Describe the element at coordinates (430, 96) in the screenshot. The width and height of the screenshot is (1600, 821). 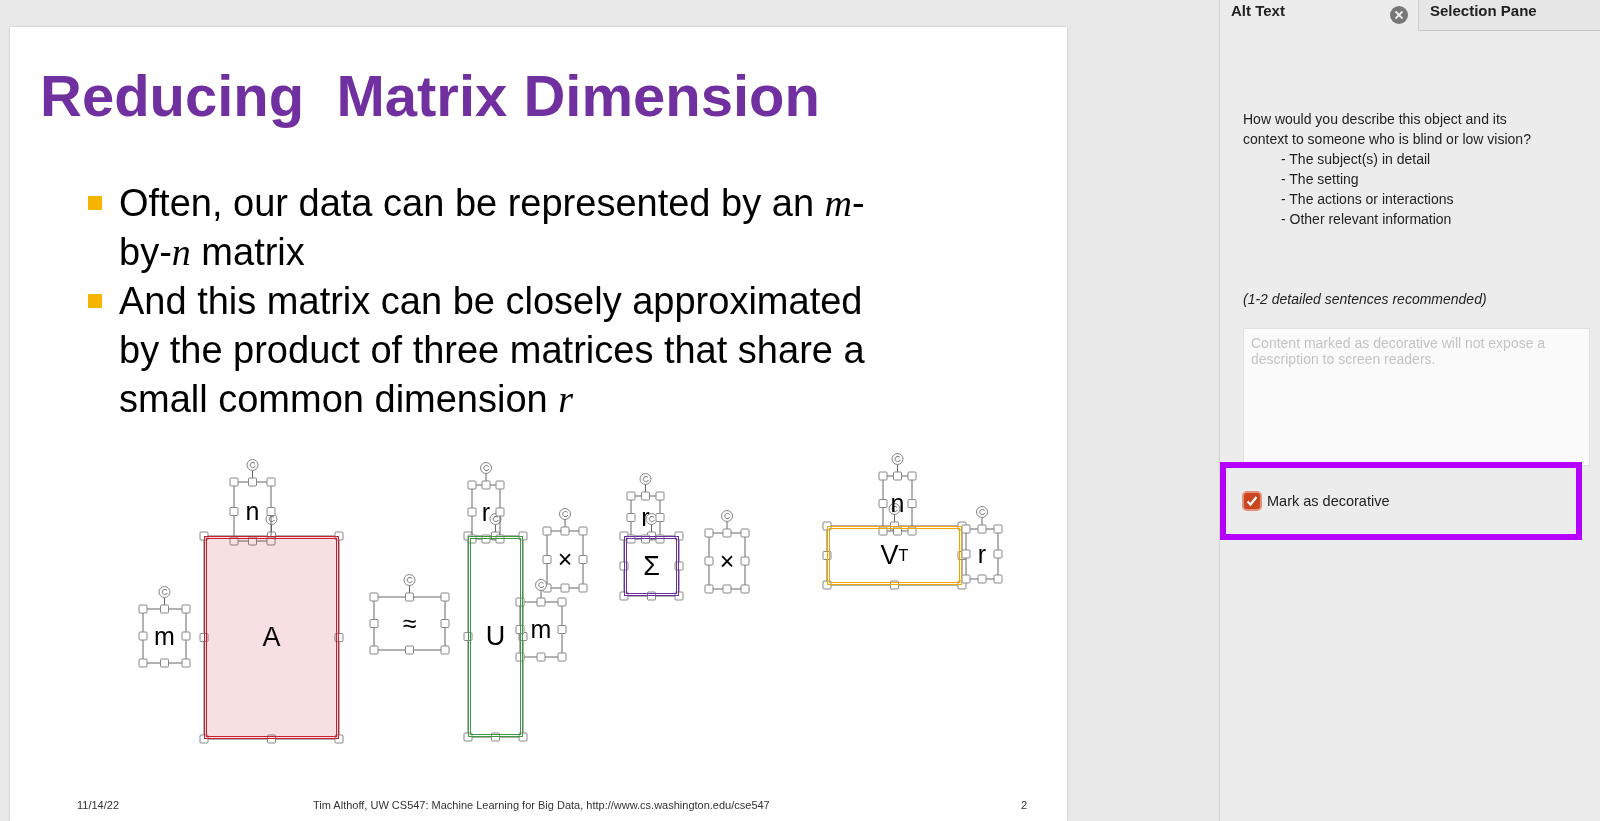
I see `slide-title: Reducing Matrix Dimension` at that location.